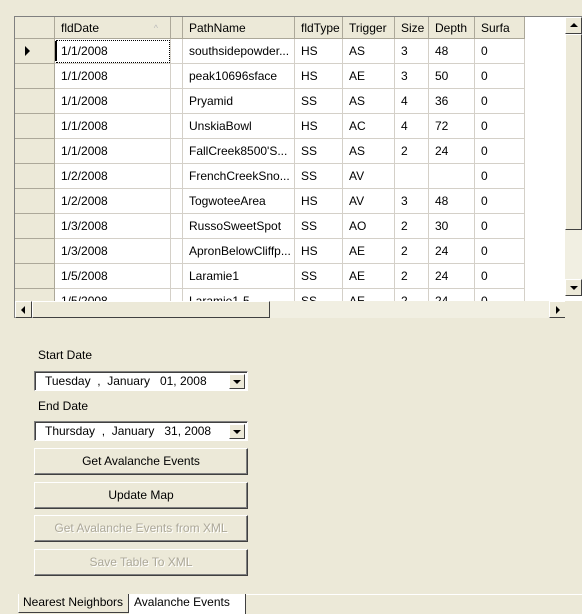  What do you see at coordinates (187, 604) in the screenshot?
I see `tab-avalanche-events: Avalanche Events` at bounding box center [187, 604].